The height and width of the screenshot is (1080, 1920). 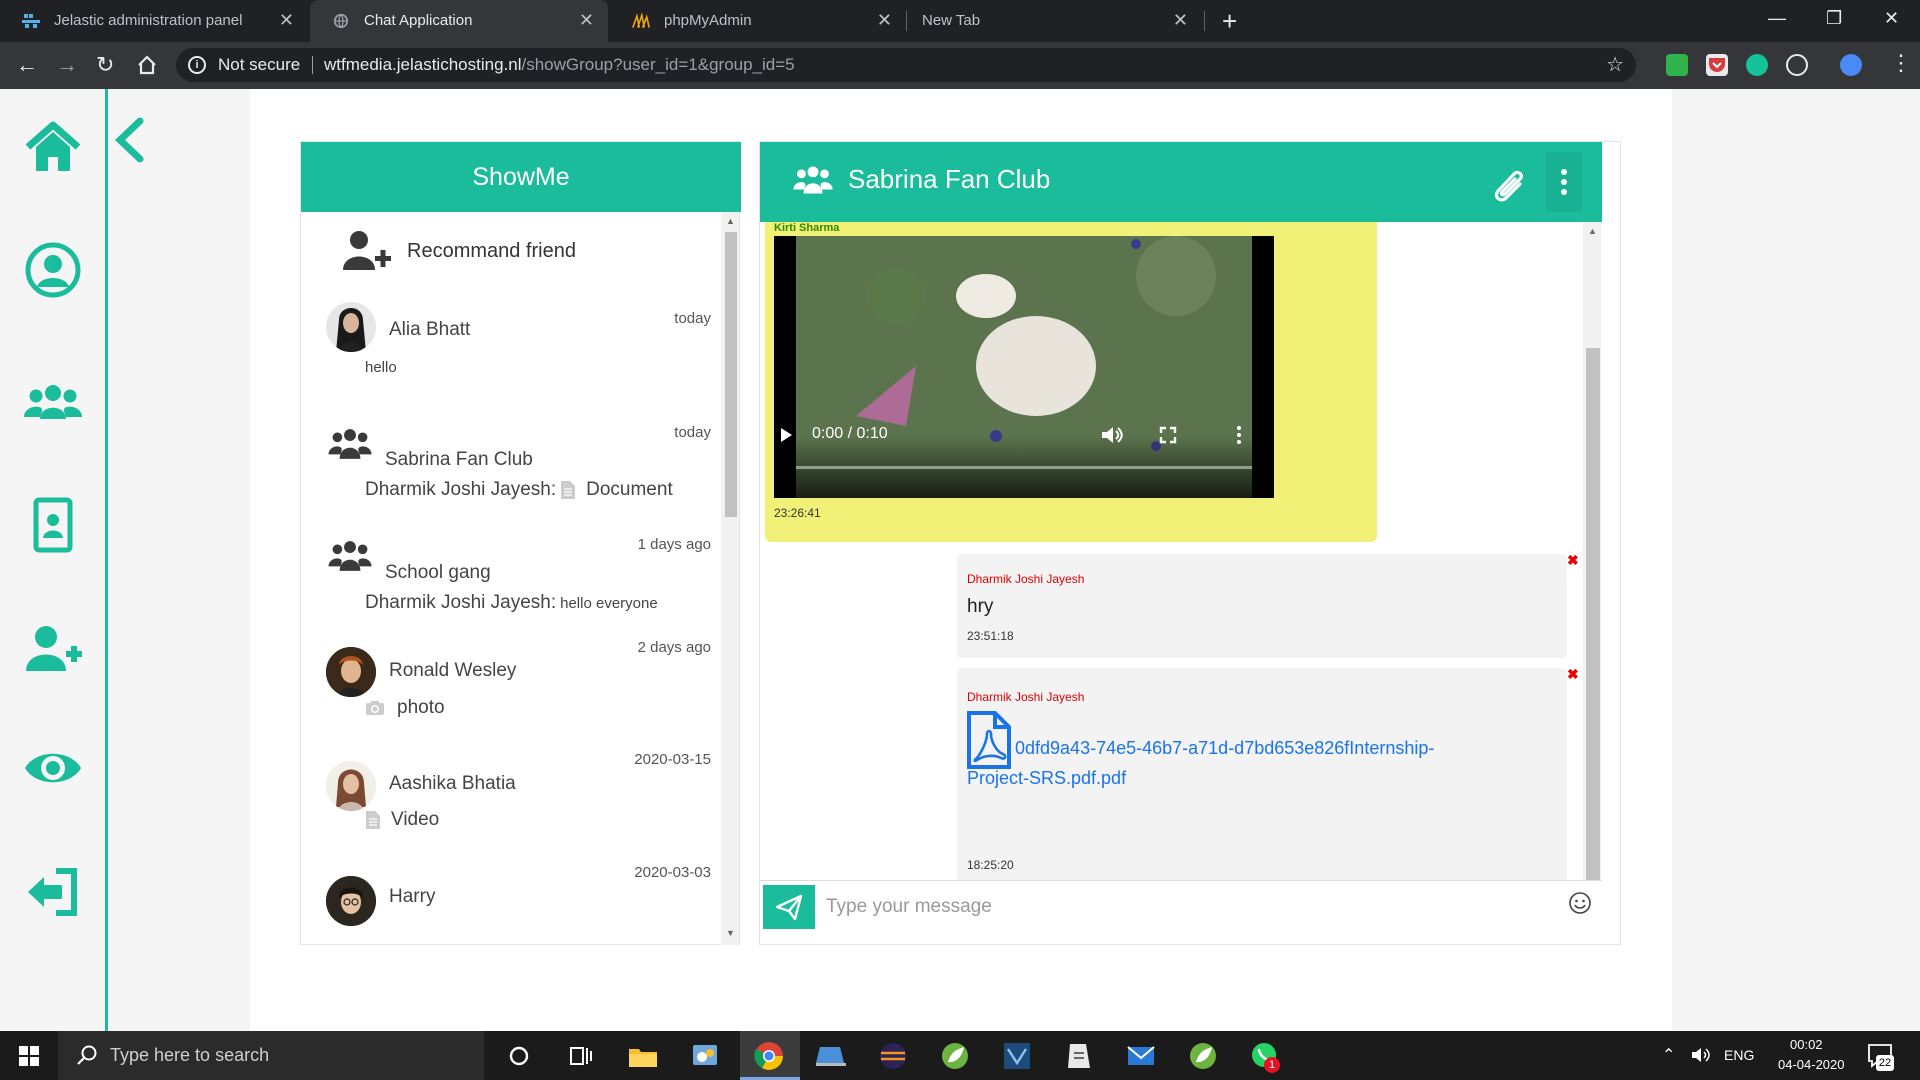 I want to click on omnibox-divider, so click(x=312, y=65).